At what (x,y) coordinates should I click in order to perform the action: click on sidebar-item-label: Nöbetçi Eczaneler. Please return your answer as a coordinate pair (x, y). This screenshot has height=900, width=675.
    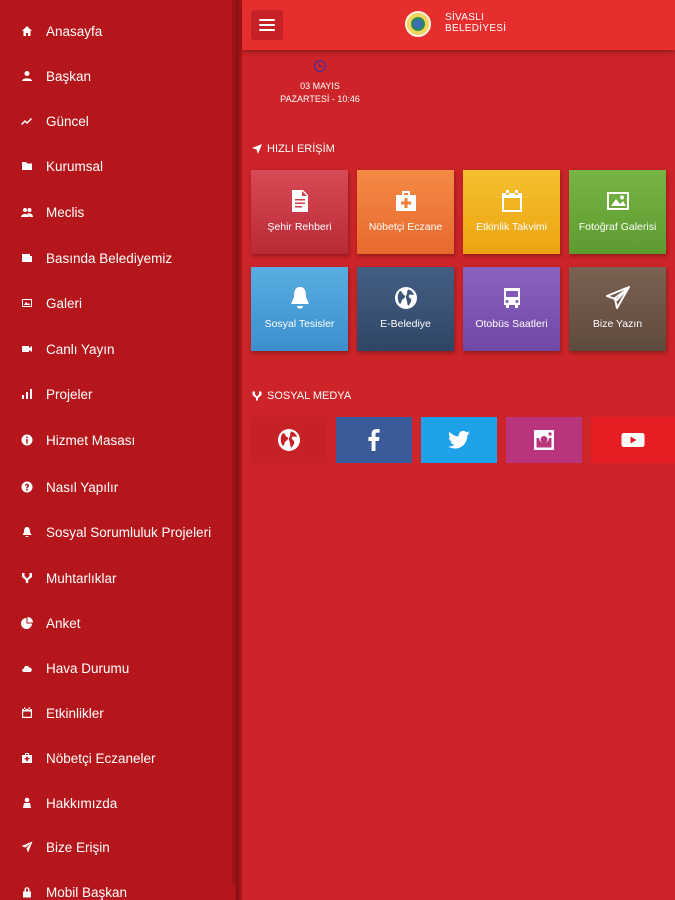
    Looking at the image, I should click on (101, 758).